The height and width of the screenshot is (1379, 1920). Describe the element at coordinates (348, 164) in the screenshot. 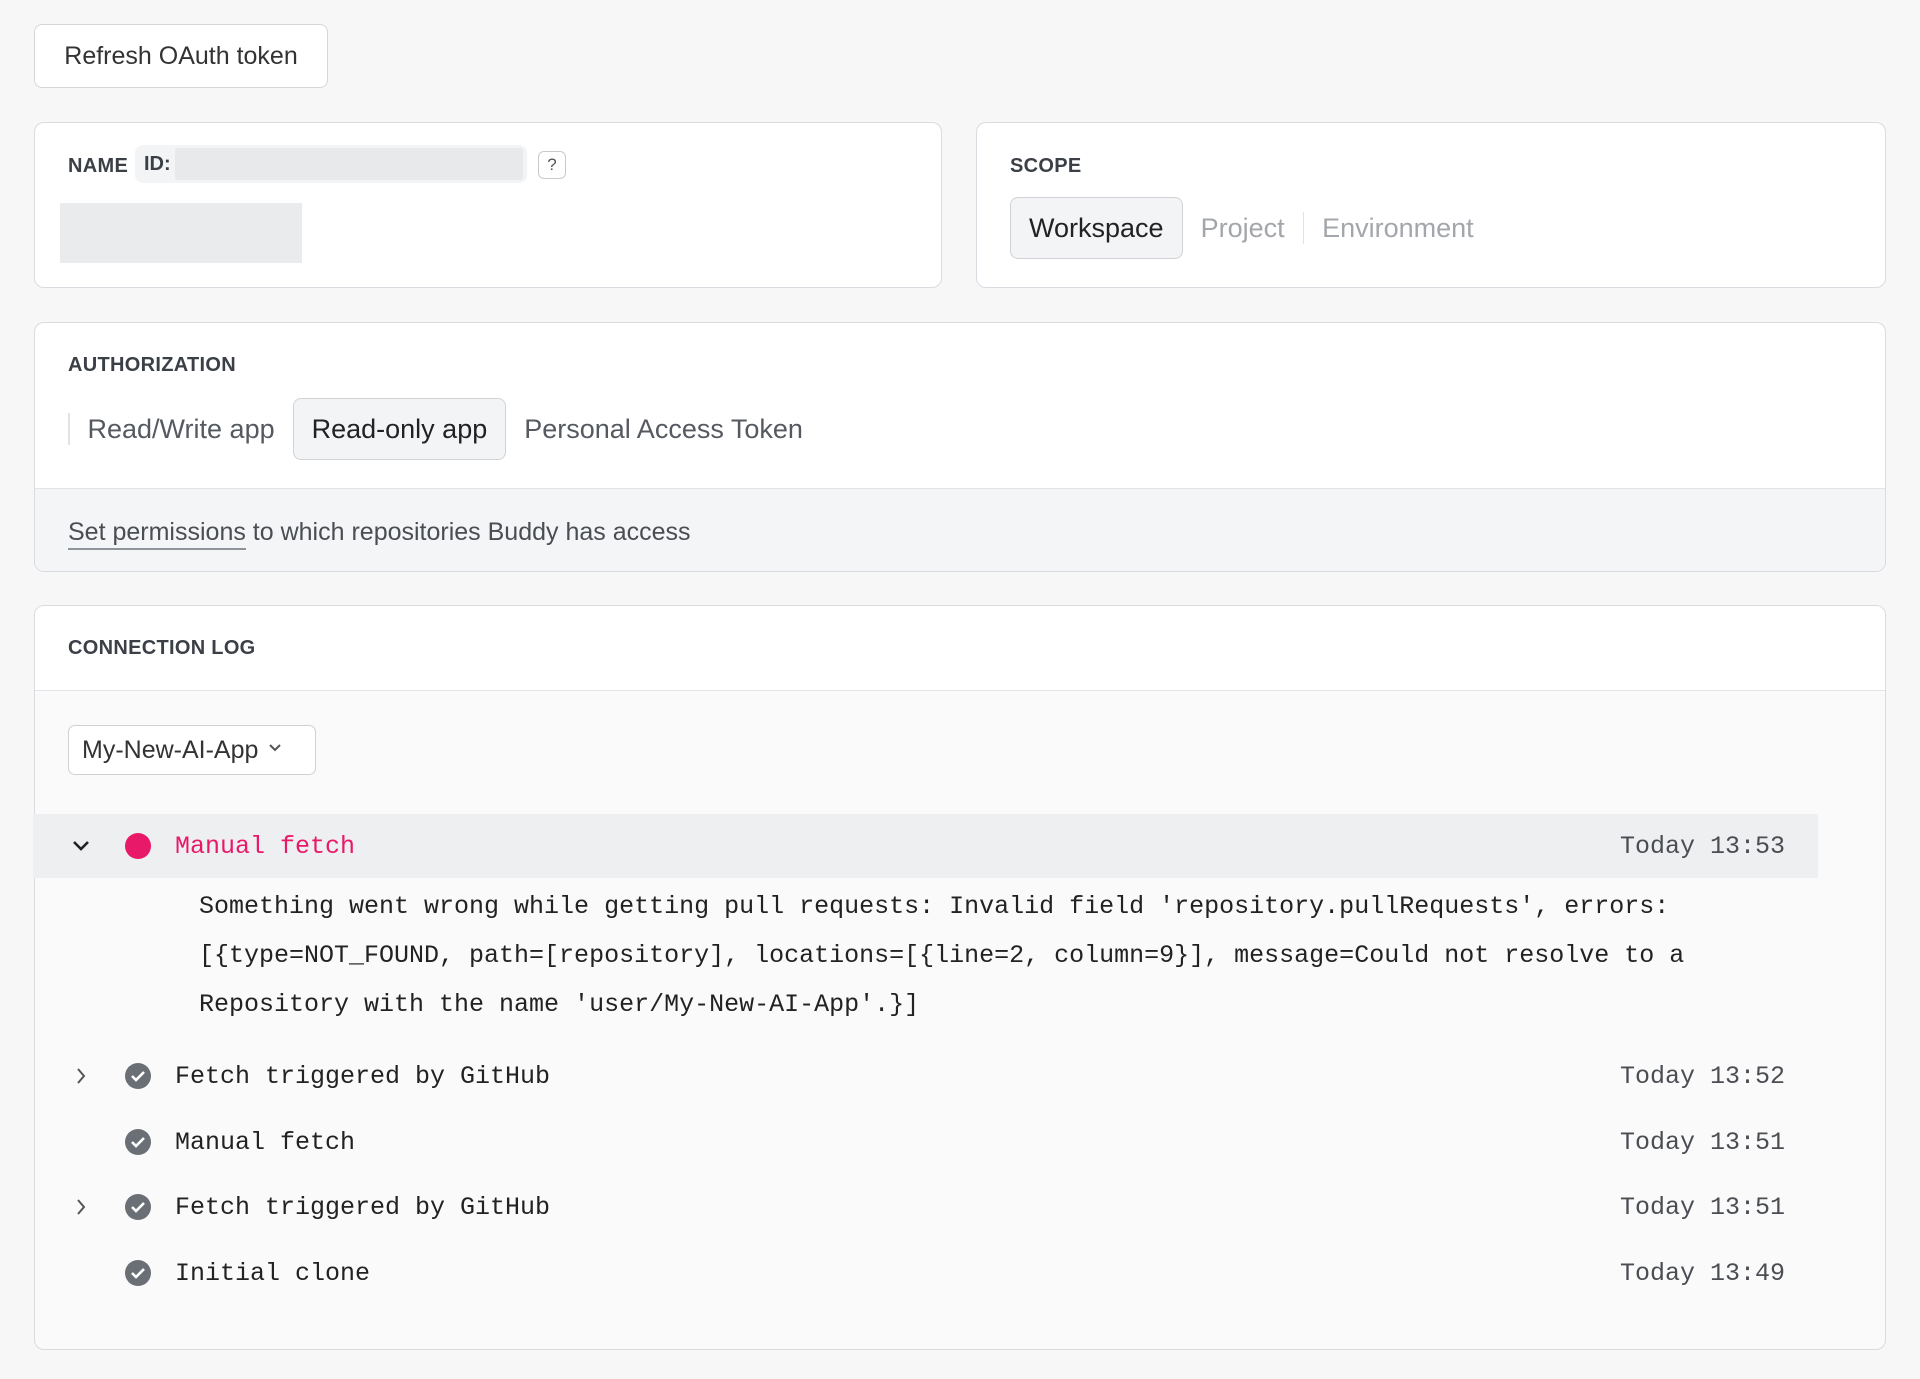

I see `id-value-redacted` at that location.